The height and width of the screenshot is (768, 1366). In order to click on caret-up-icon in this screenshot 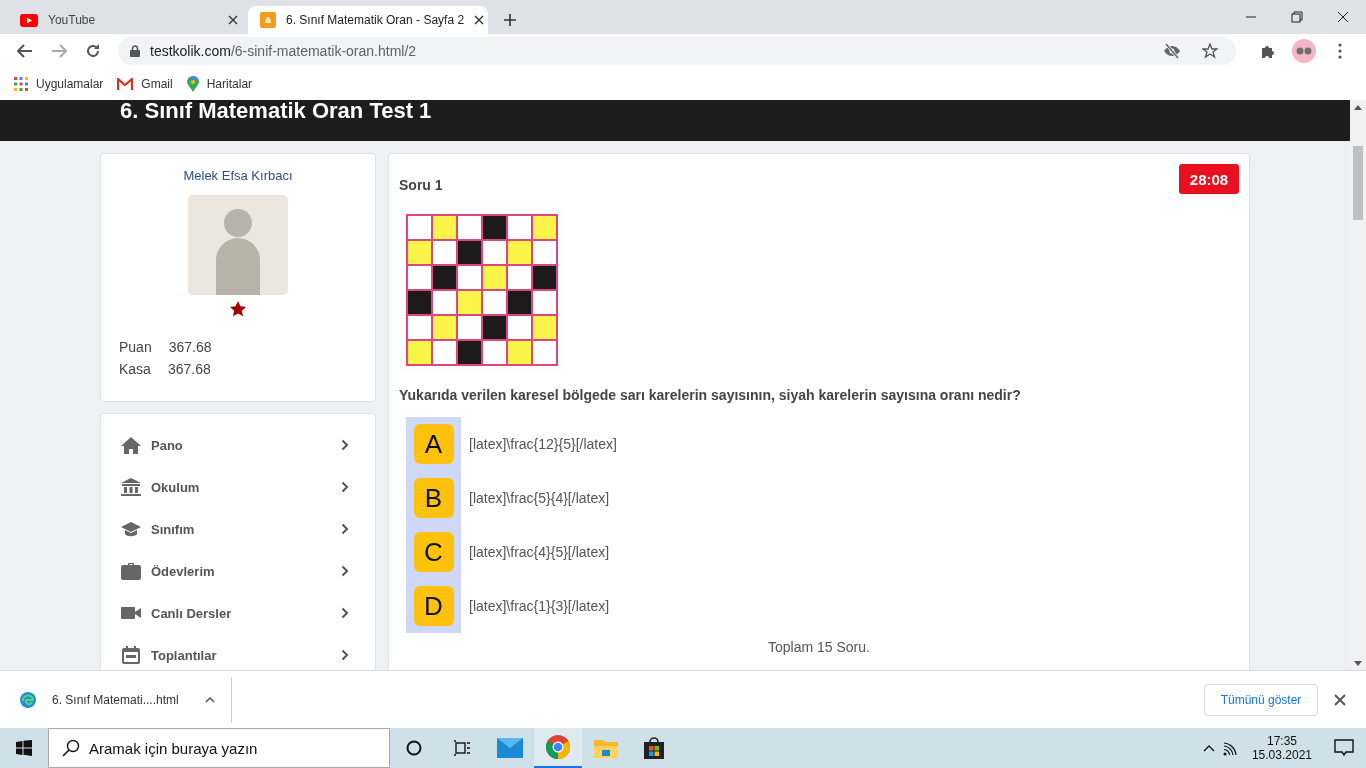, I will do `click(209, 699)`.